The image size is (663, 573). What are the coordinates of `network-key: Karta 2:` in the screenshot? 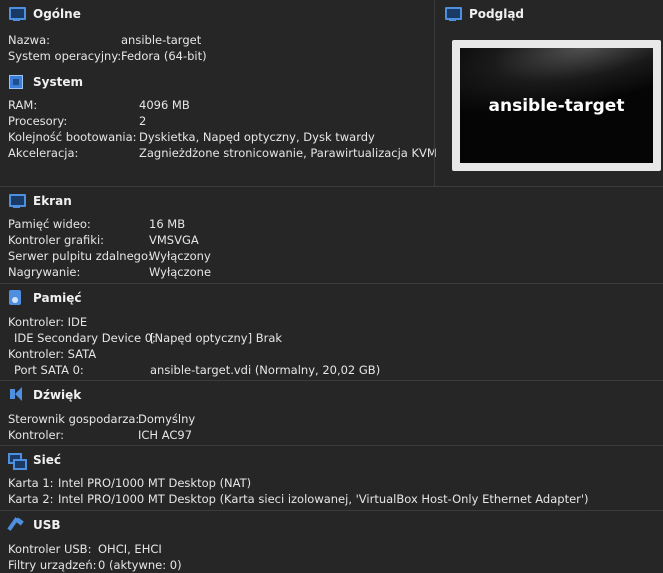 It's located at (31, 499).